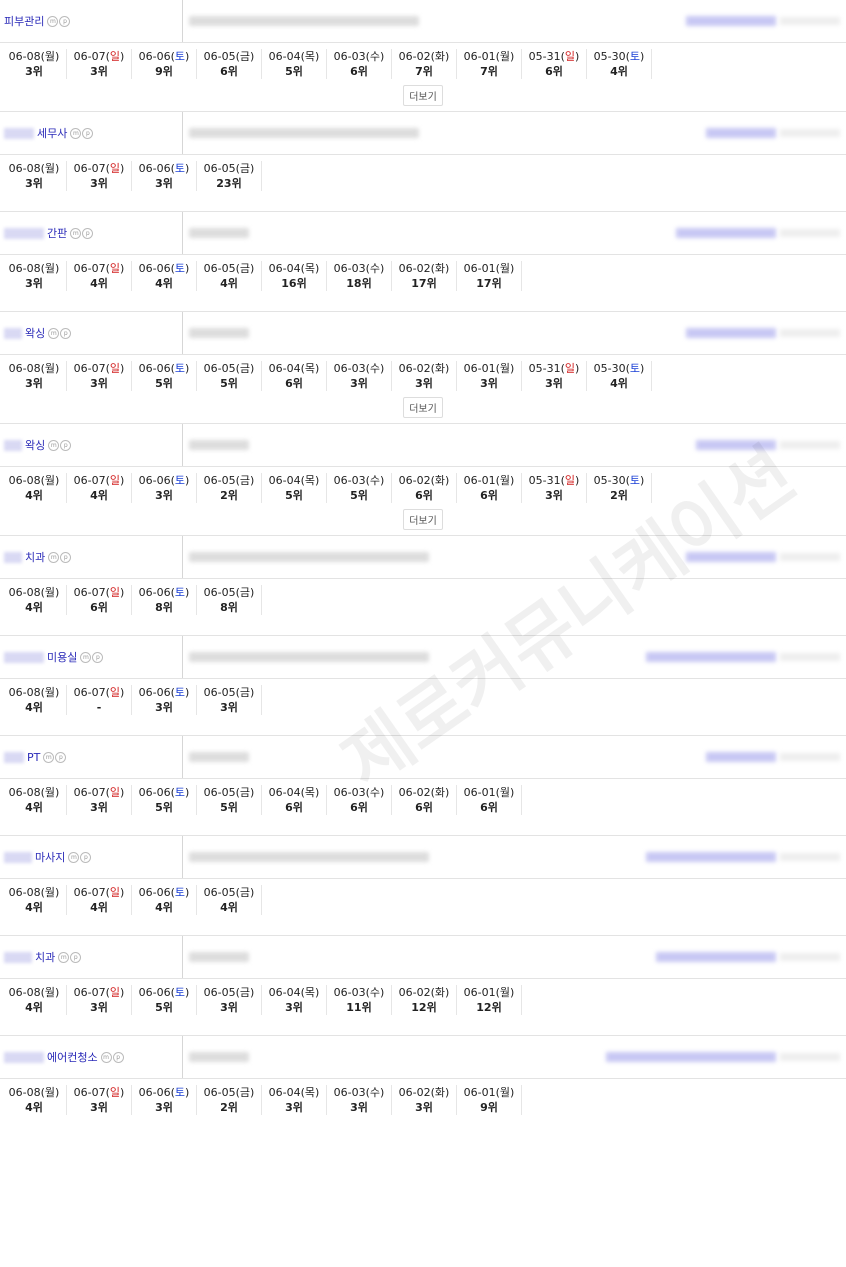 Image resolution: width=846 pixels, height=1267 pixels. What do you see at coordinates (554, 376) in the screenshot?
I see `day-cell: 05-31(일) 3위` at bounding box center [554, 376].